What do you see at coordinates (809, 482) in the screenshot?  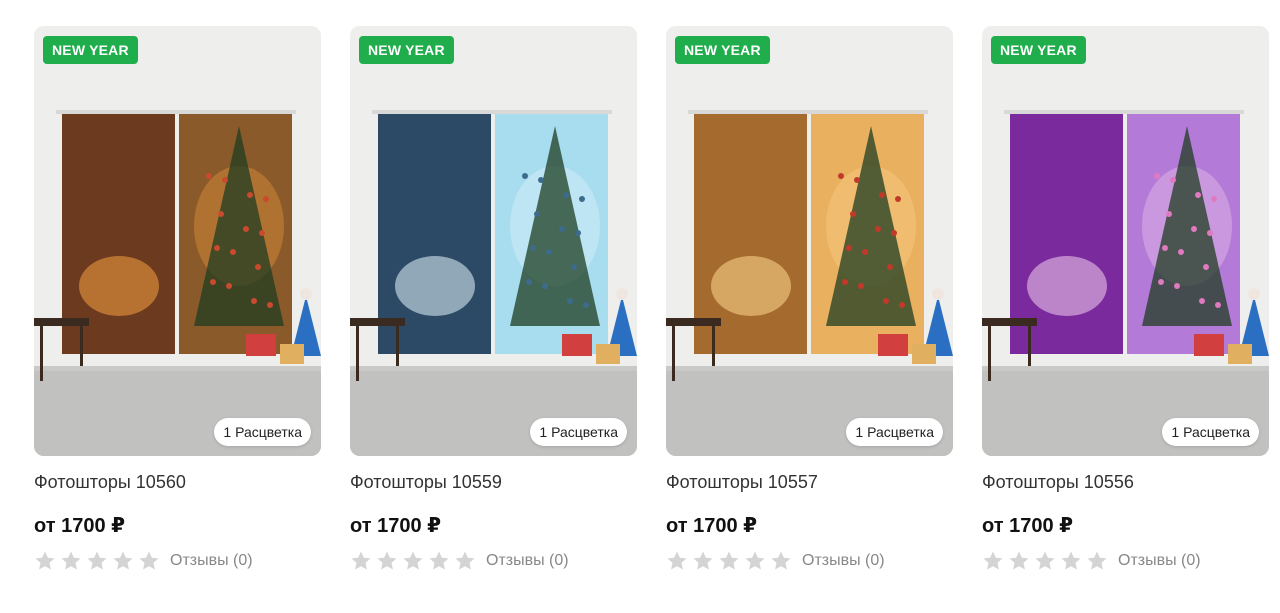 I see `product-title: Фотошторы 10557` at bounding box center [809, 482].